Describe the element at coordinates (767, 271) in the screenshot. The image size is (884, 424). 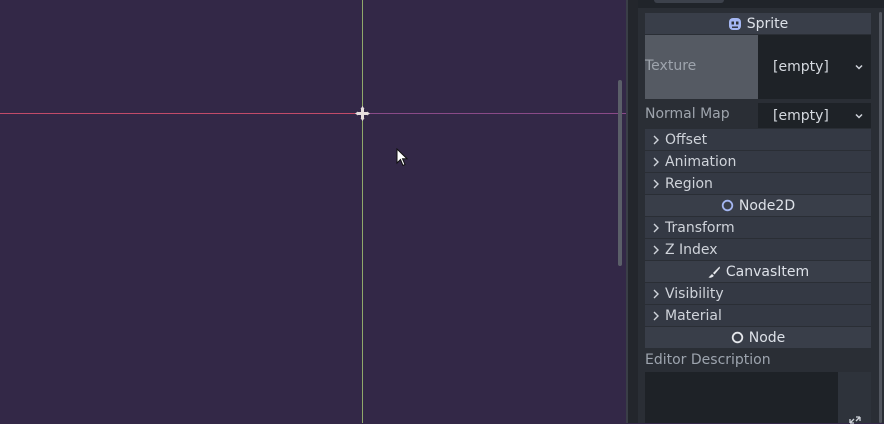
I see `section-canvas-item-label: CanvasItem` at that location.